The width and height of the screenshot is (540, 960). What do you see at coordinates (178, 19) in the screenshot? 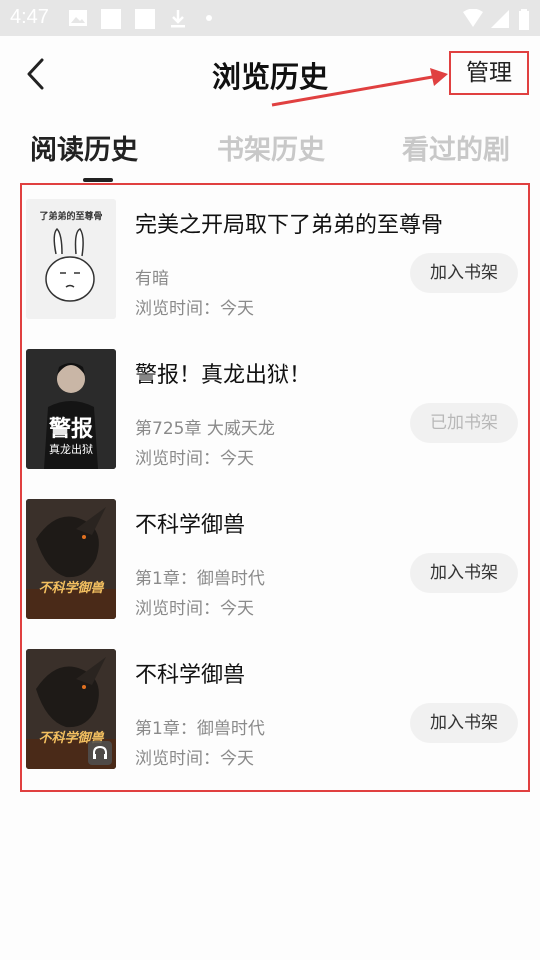
I see `download-icon` at bounding box center [178, 19].